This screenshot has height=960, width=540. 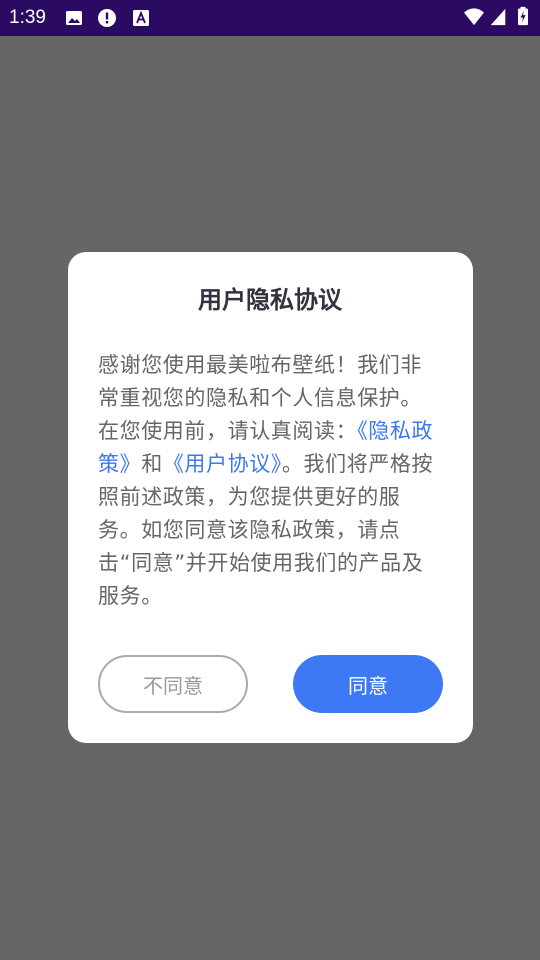 What do you see at coordinates (222, 464) in the screenshot?
I see `user-agreement-link: 《用户协议》` at bounding box center [222, 464].